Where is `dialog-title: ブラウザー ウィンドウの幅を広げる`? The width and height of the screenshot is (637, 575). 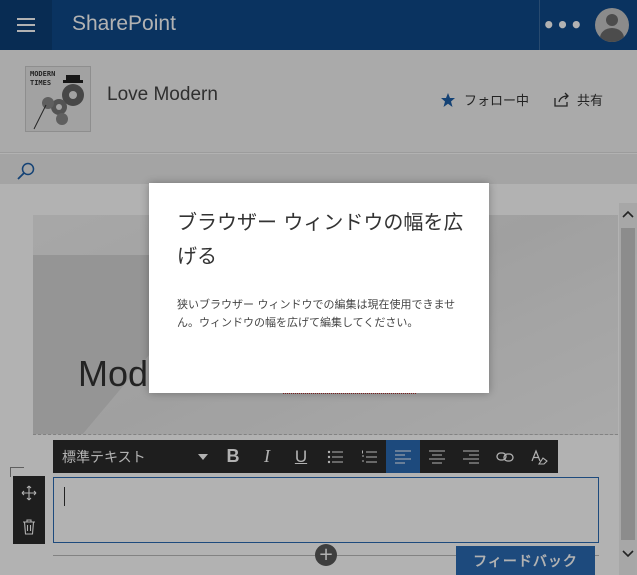
dialog-title: ブラウザー ウィンドウの幅を広げる is located at coordinates (320, 239).